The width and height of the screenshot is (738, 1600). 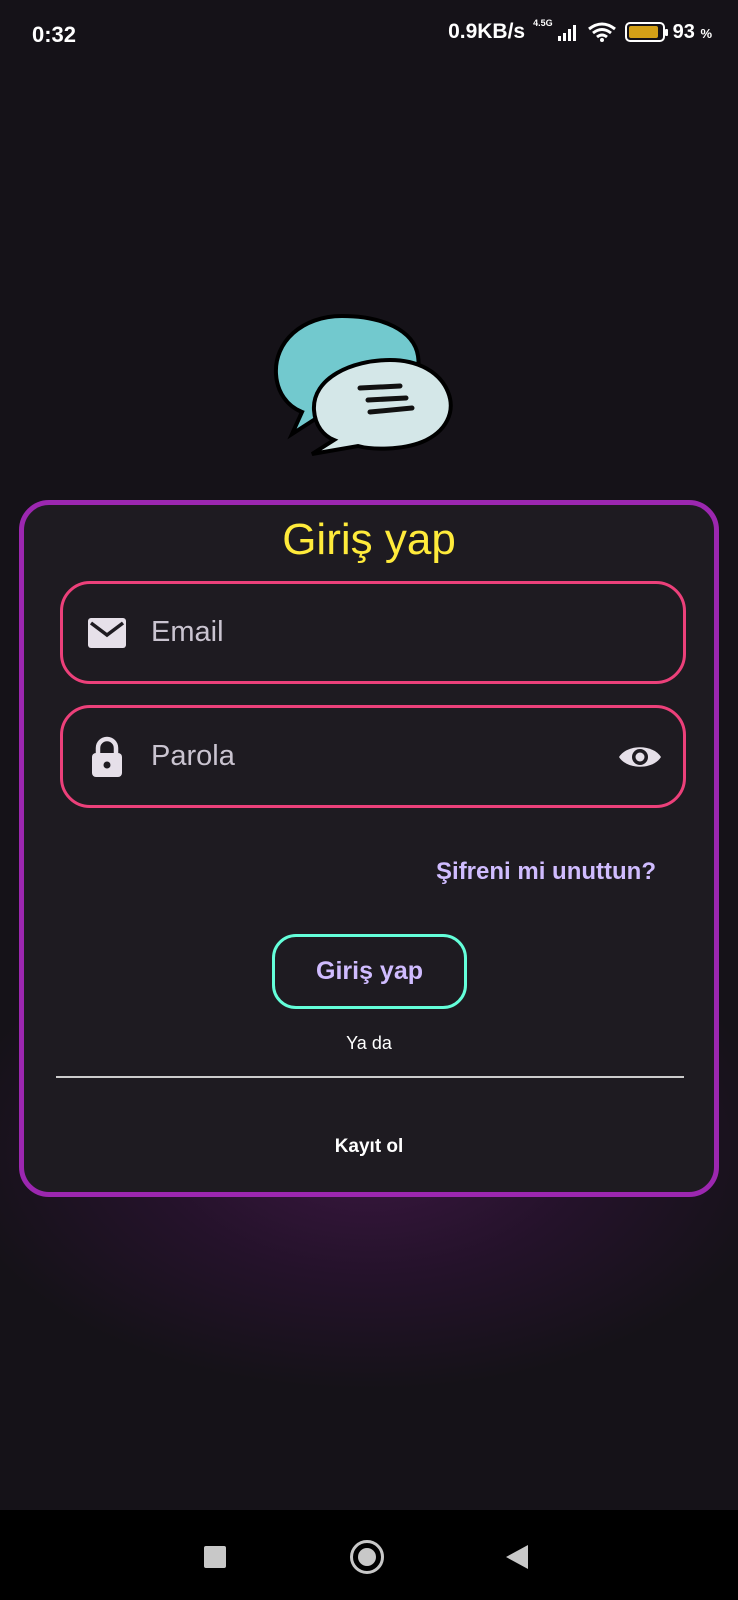 I want to click on home-icon, so click(x=367, y=1557).